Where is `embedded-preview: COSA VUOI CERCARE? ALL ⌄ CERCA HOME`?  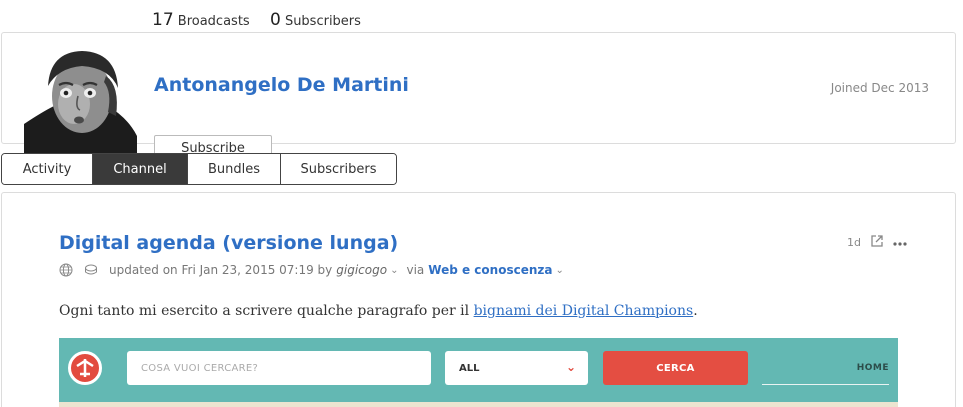
embedded-preview: COSA VUOI CERCARE? ALL ⌄ CERCA HOME is located at coordinates (478, 372).